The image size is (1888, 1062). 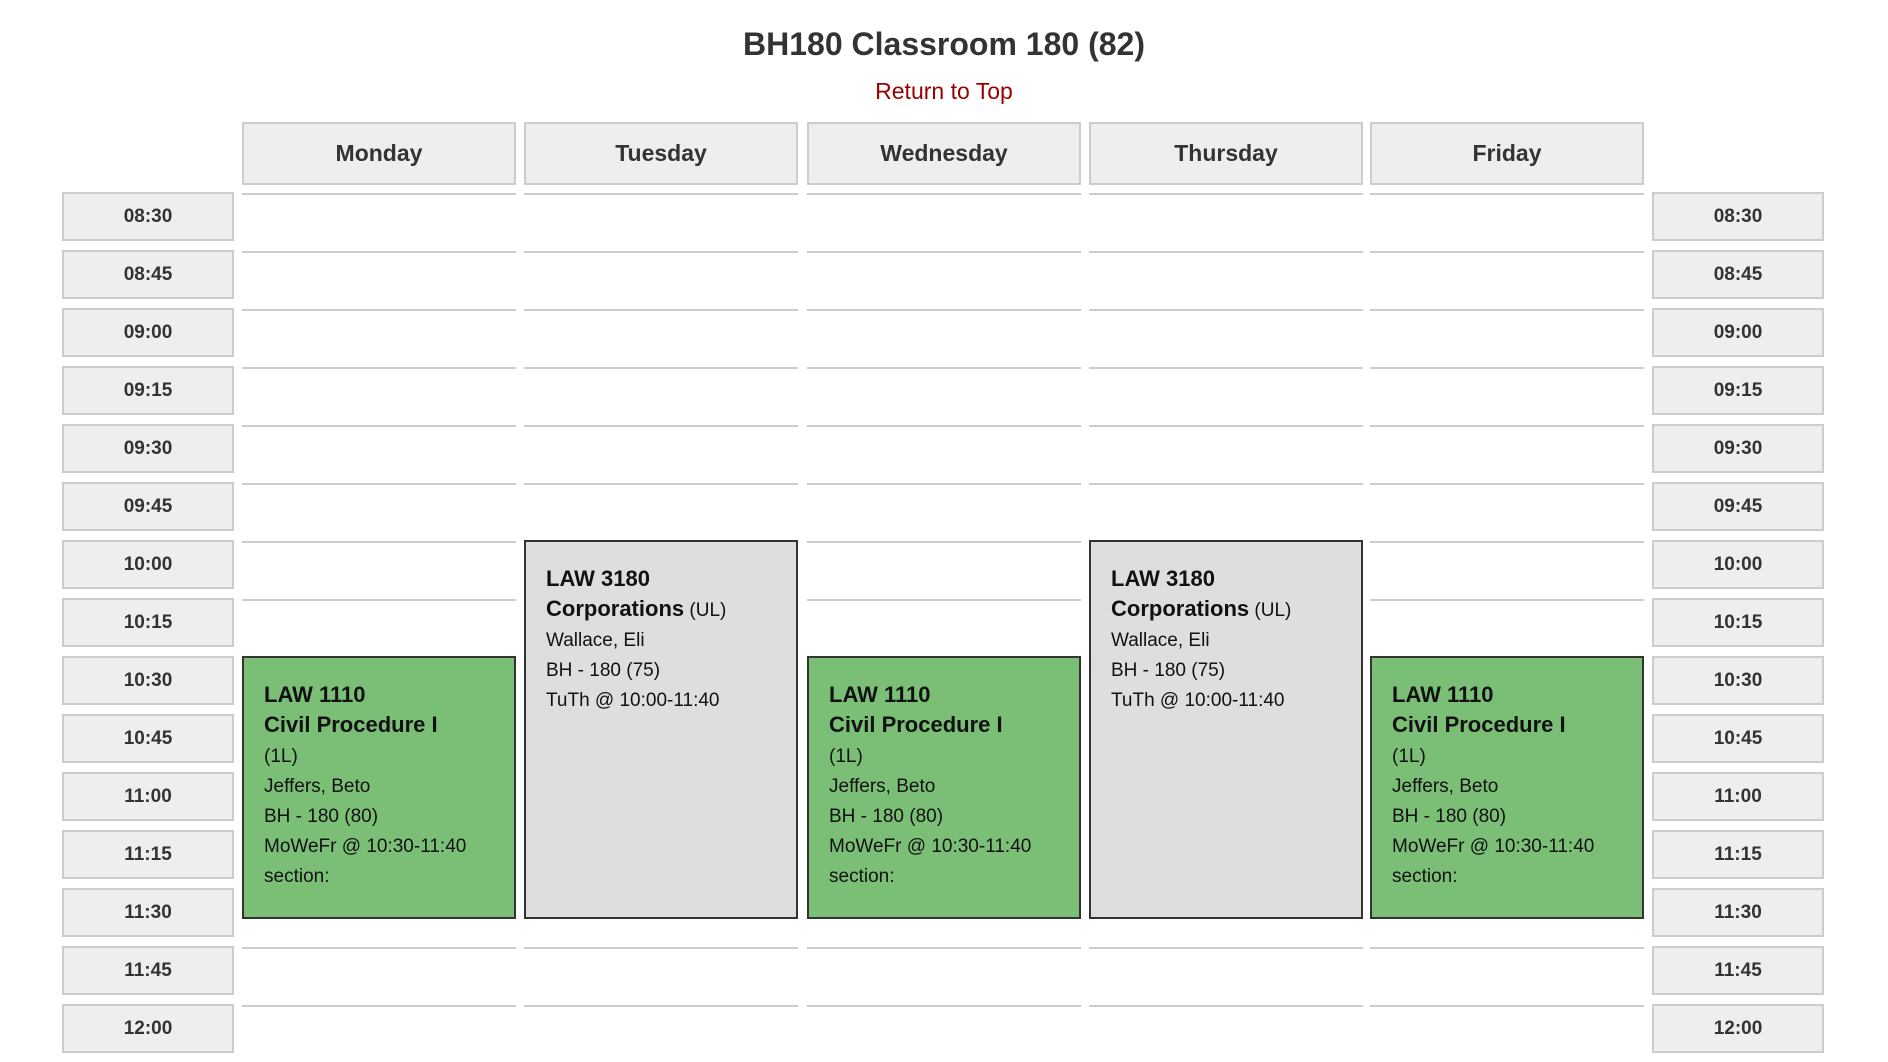 I want to click on time-label-left: 08:45, so click(x=148, y=274).